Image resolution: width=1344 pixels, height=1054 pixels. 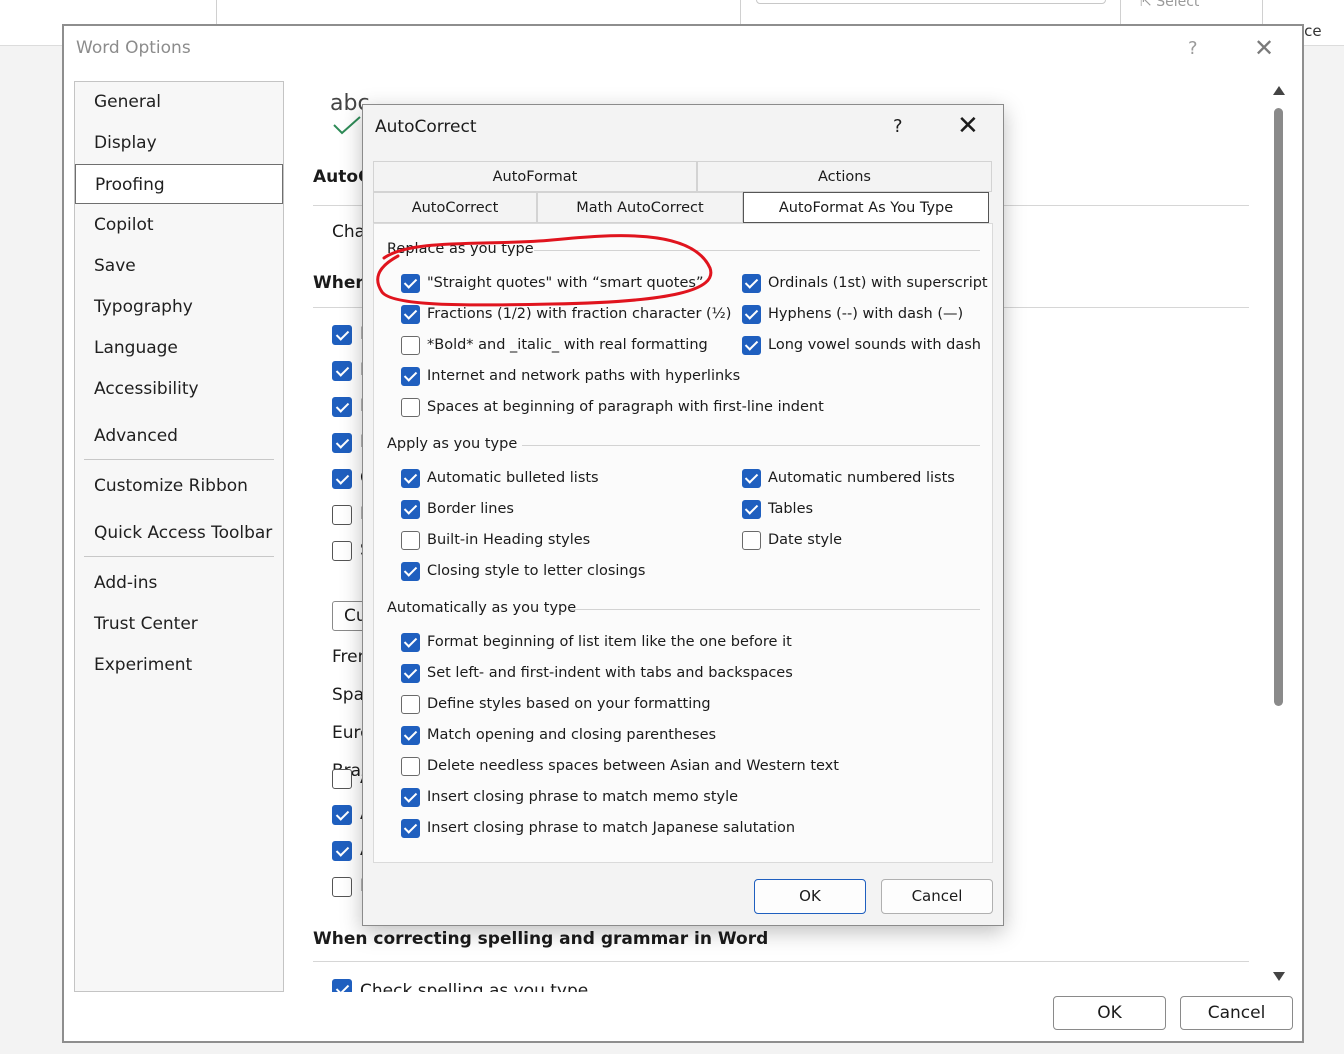 I want to click on tab-actions: Actions, so click(x=844, y=176).